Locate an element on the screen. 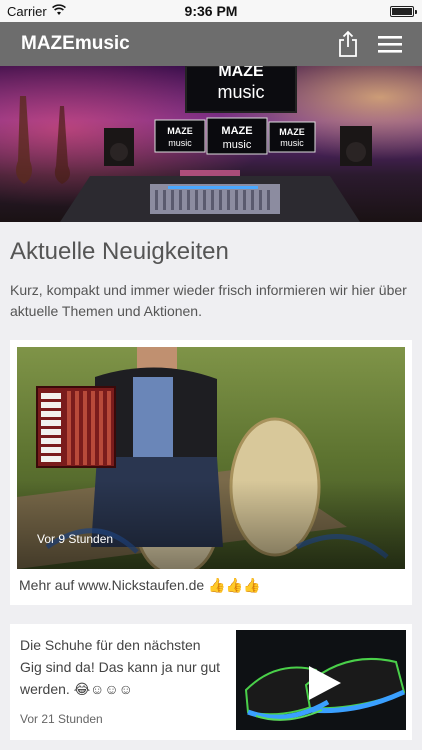 The height and width of the screenshot is (750, 422). post-caption: Mehr auf www.Nickstaufen.de 👍👍👍 is located at coordinates (140, 585).